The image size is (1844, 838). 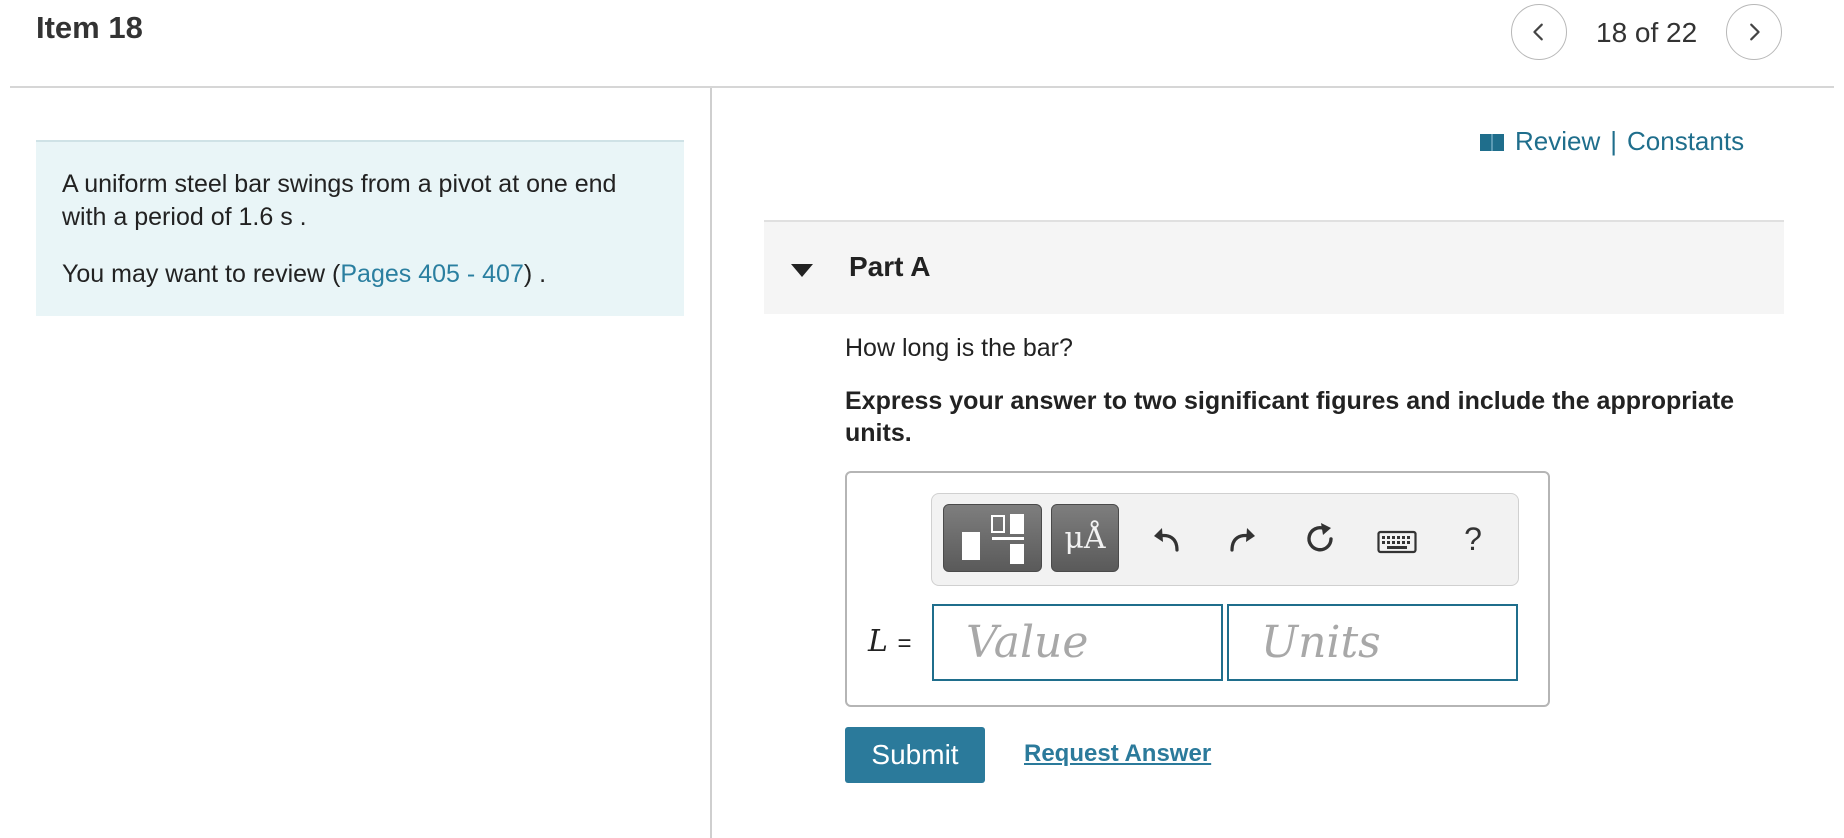 I want to click on undo-icon, so click(x=1167, y=539).